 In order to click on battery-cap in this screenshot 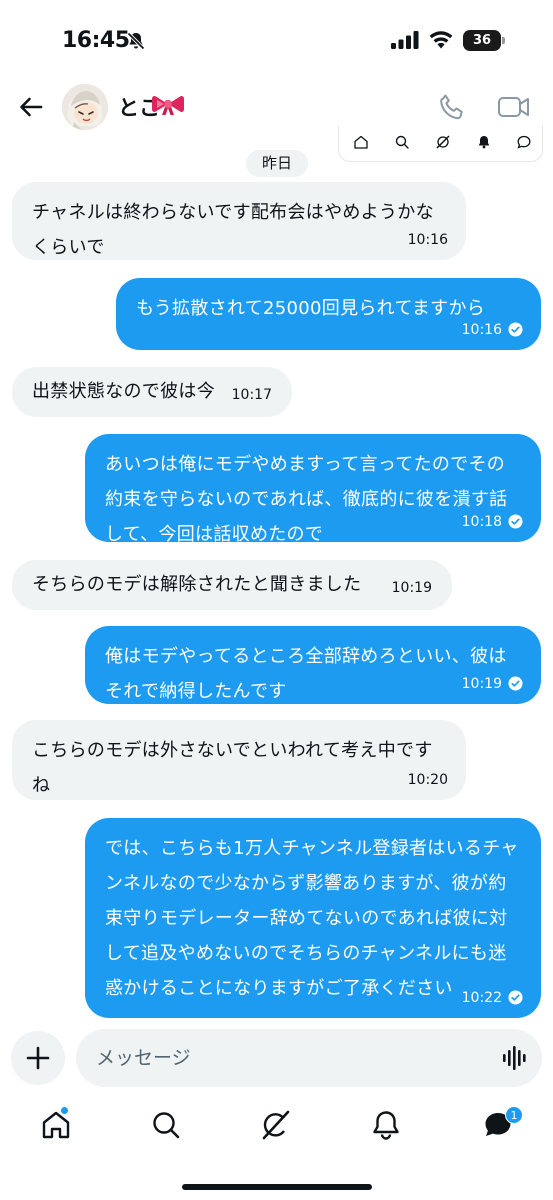, I will do `click(503, 40)`.